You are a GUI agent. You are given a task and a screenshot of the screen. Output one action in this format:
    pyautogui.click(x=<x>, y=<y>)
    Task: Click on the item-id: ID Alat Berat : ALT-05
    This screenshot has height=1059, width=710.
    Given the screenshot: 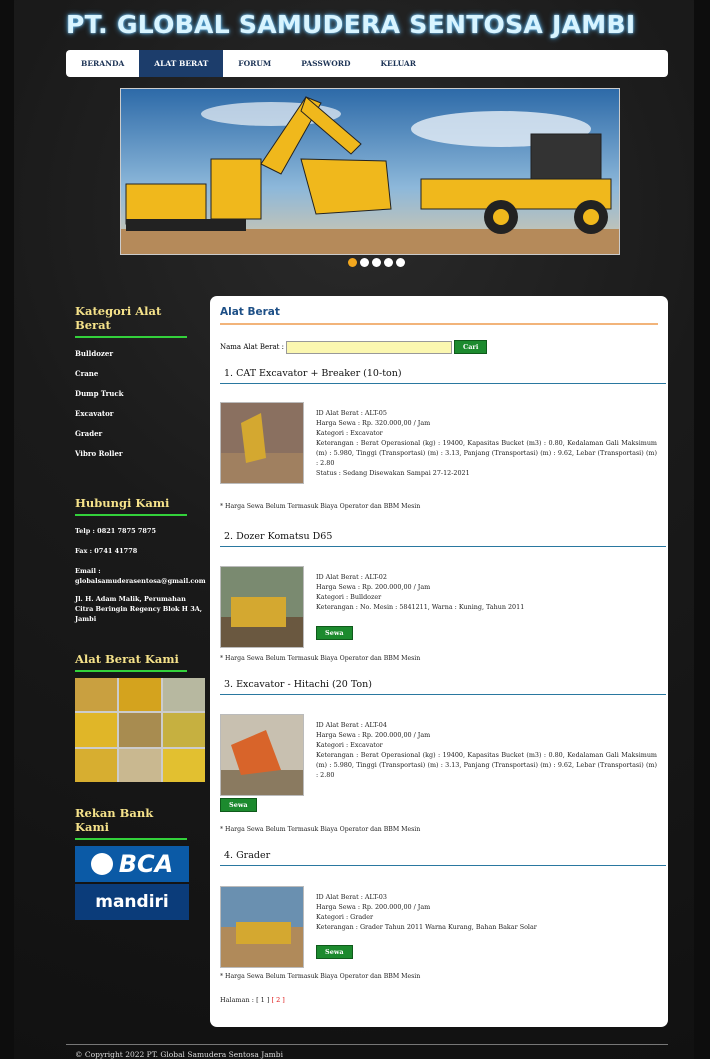 What is the action you would take?
    pyautogui.click(x=351, y=413)
    